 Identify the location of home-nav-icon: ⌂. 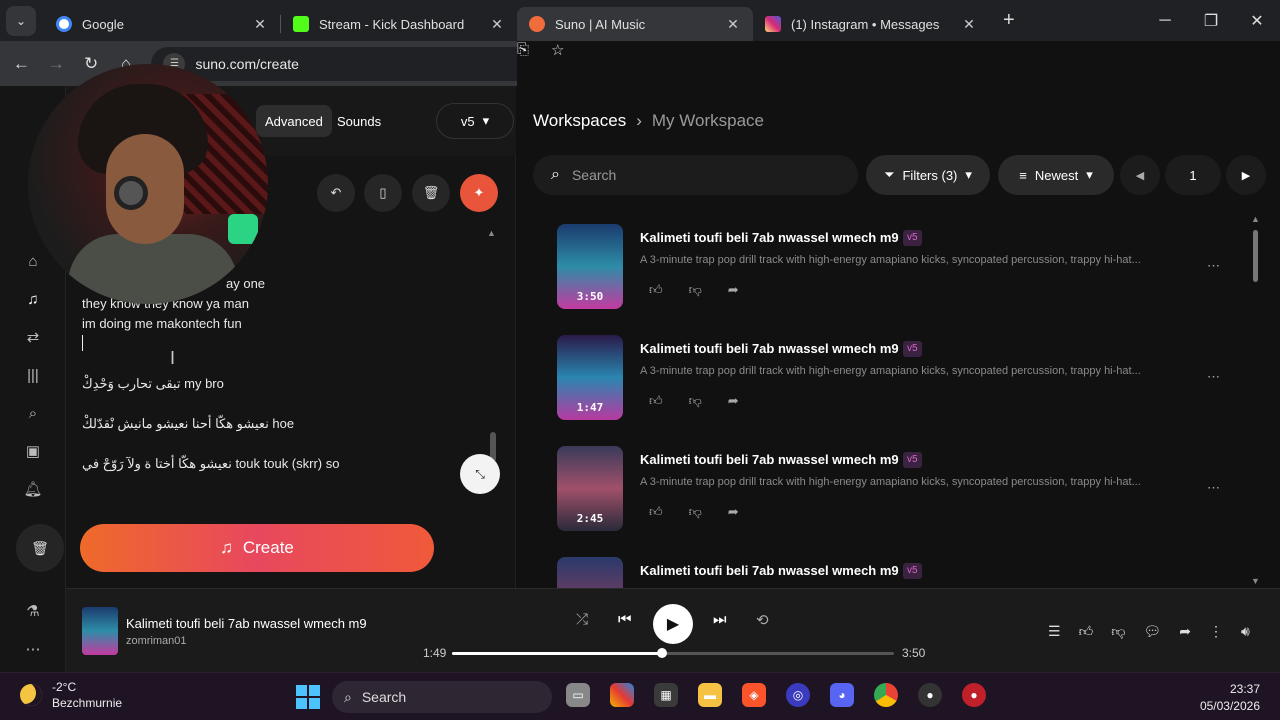
(33, 261).